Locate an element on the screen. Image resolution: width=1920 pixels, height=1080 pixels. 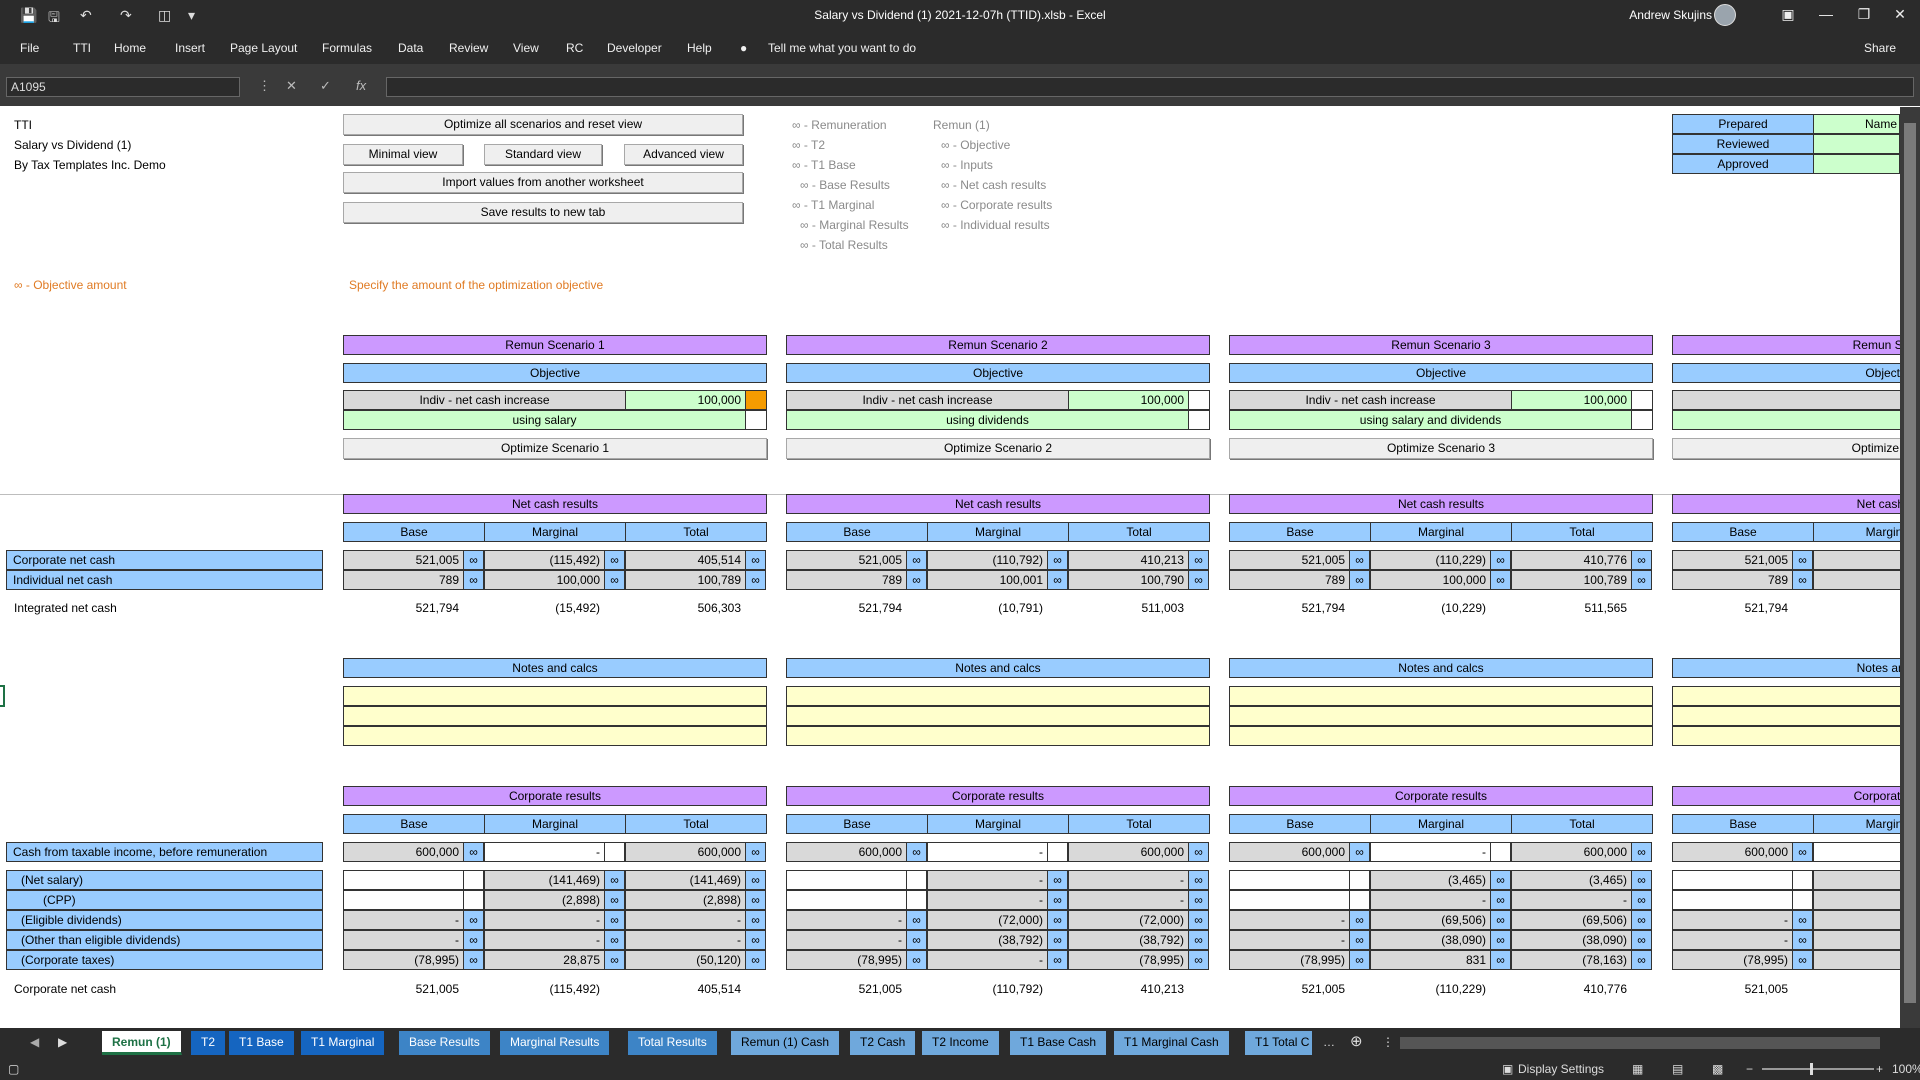
horizontal-scrollbar is located at coordinates (1640, 1043).